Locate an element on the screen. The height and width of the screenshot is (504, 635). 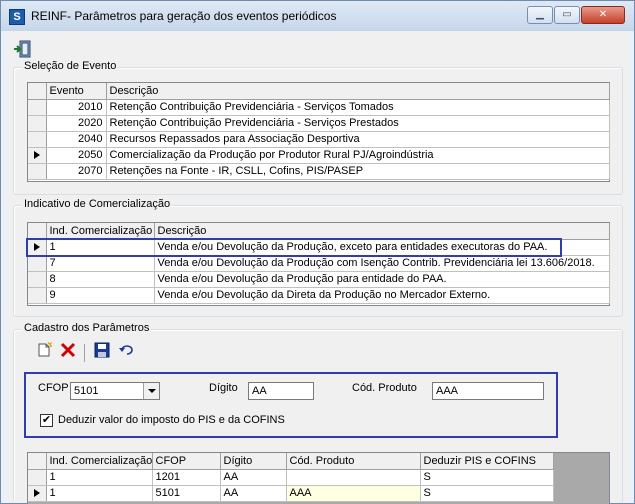
current-row-arrow-icon is located at coordinates (36, 493).